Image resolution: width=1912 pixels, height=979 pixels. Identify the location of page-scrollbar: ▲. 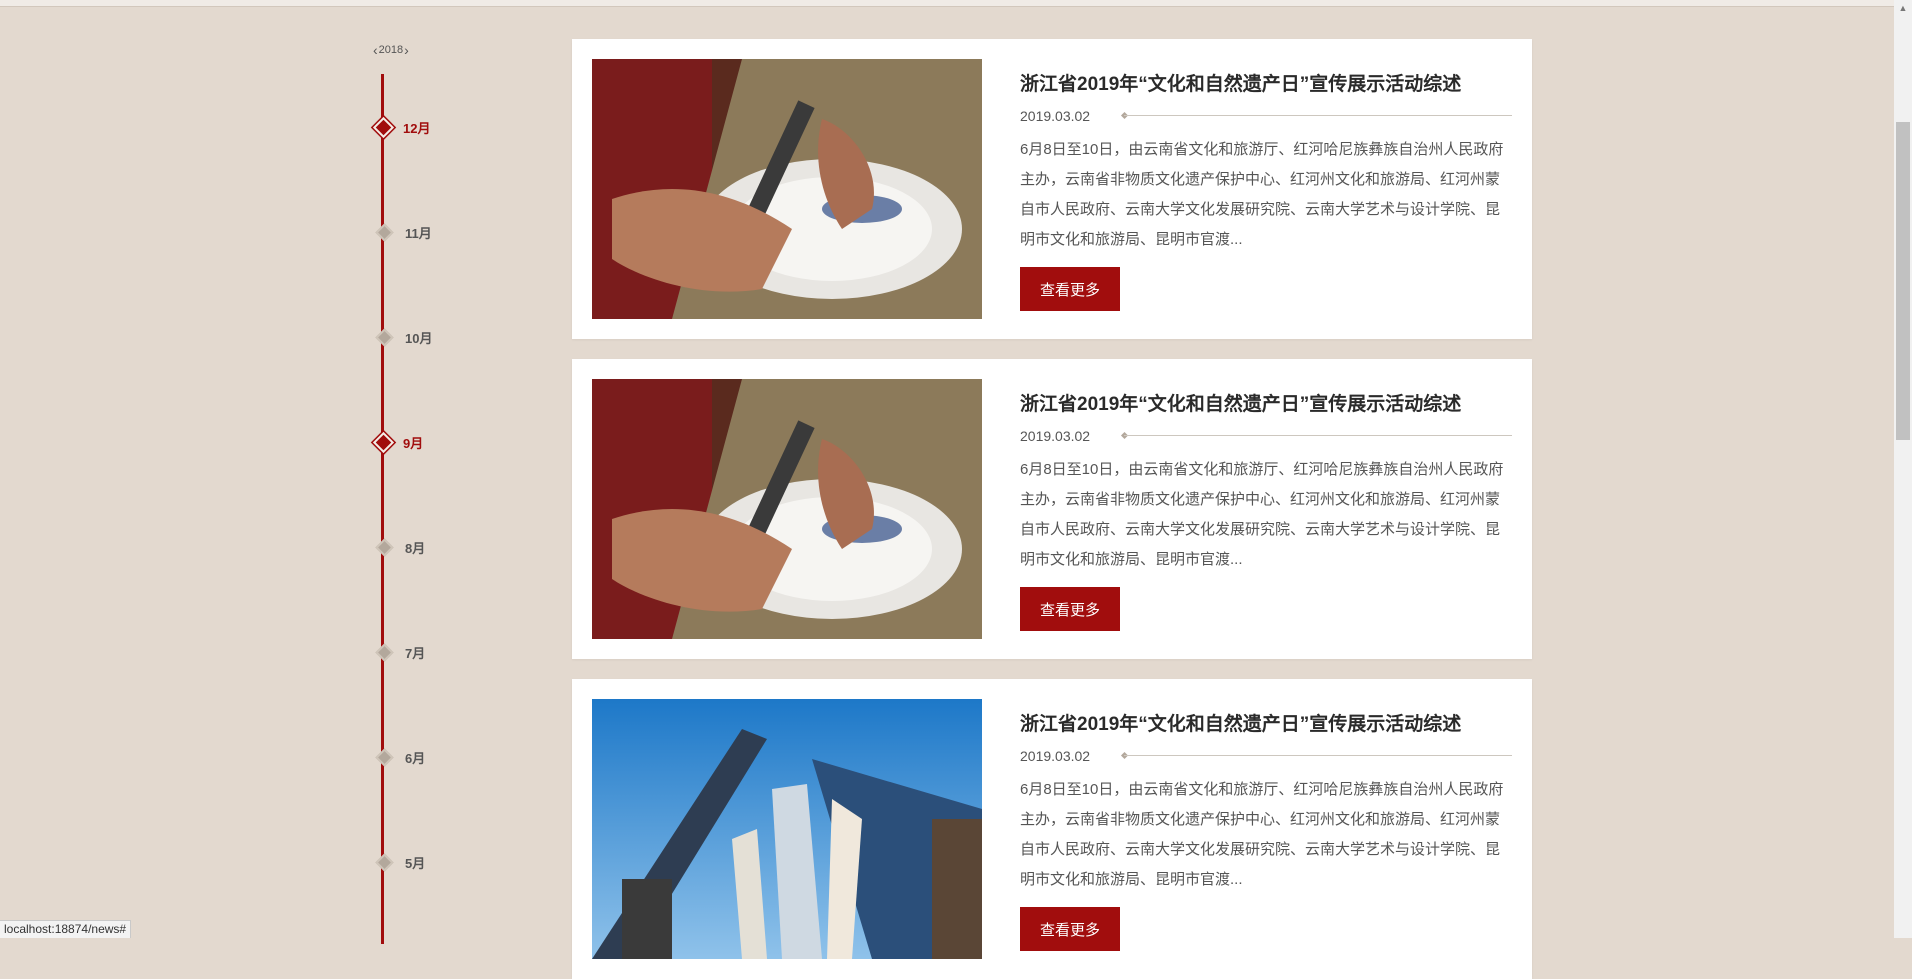
(1903, 469).